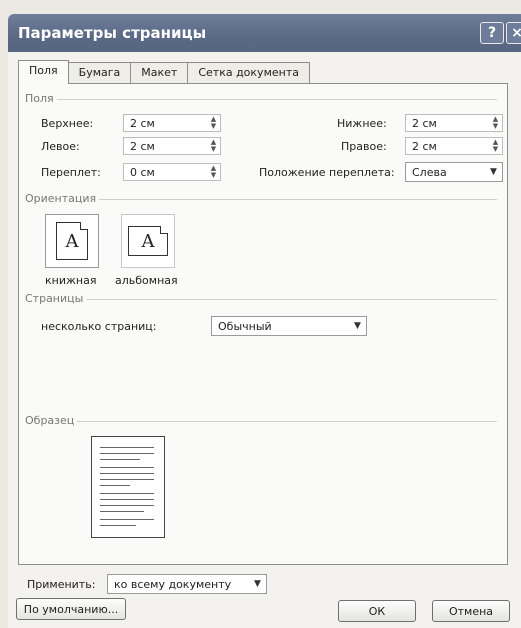  I want to click on gutter-spinner: 0 см ▲ ▼, so click(172, 172).